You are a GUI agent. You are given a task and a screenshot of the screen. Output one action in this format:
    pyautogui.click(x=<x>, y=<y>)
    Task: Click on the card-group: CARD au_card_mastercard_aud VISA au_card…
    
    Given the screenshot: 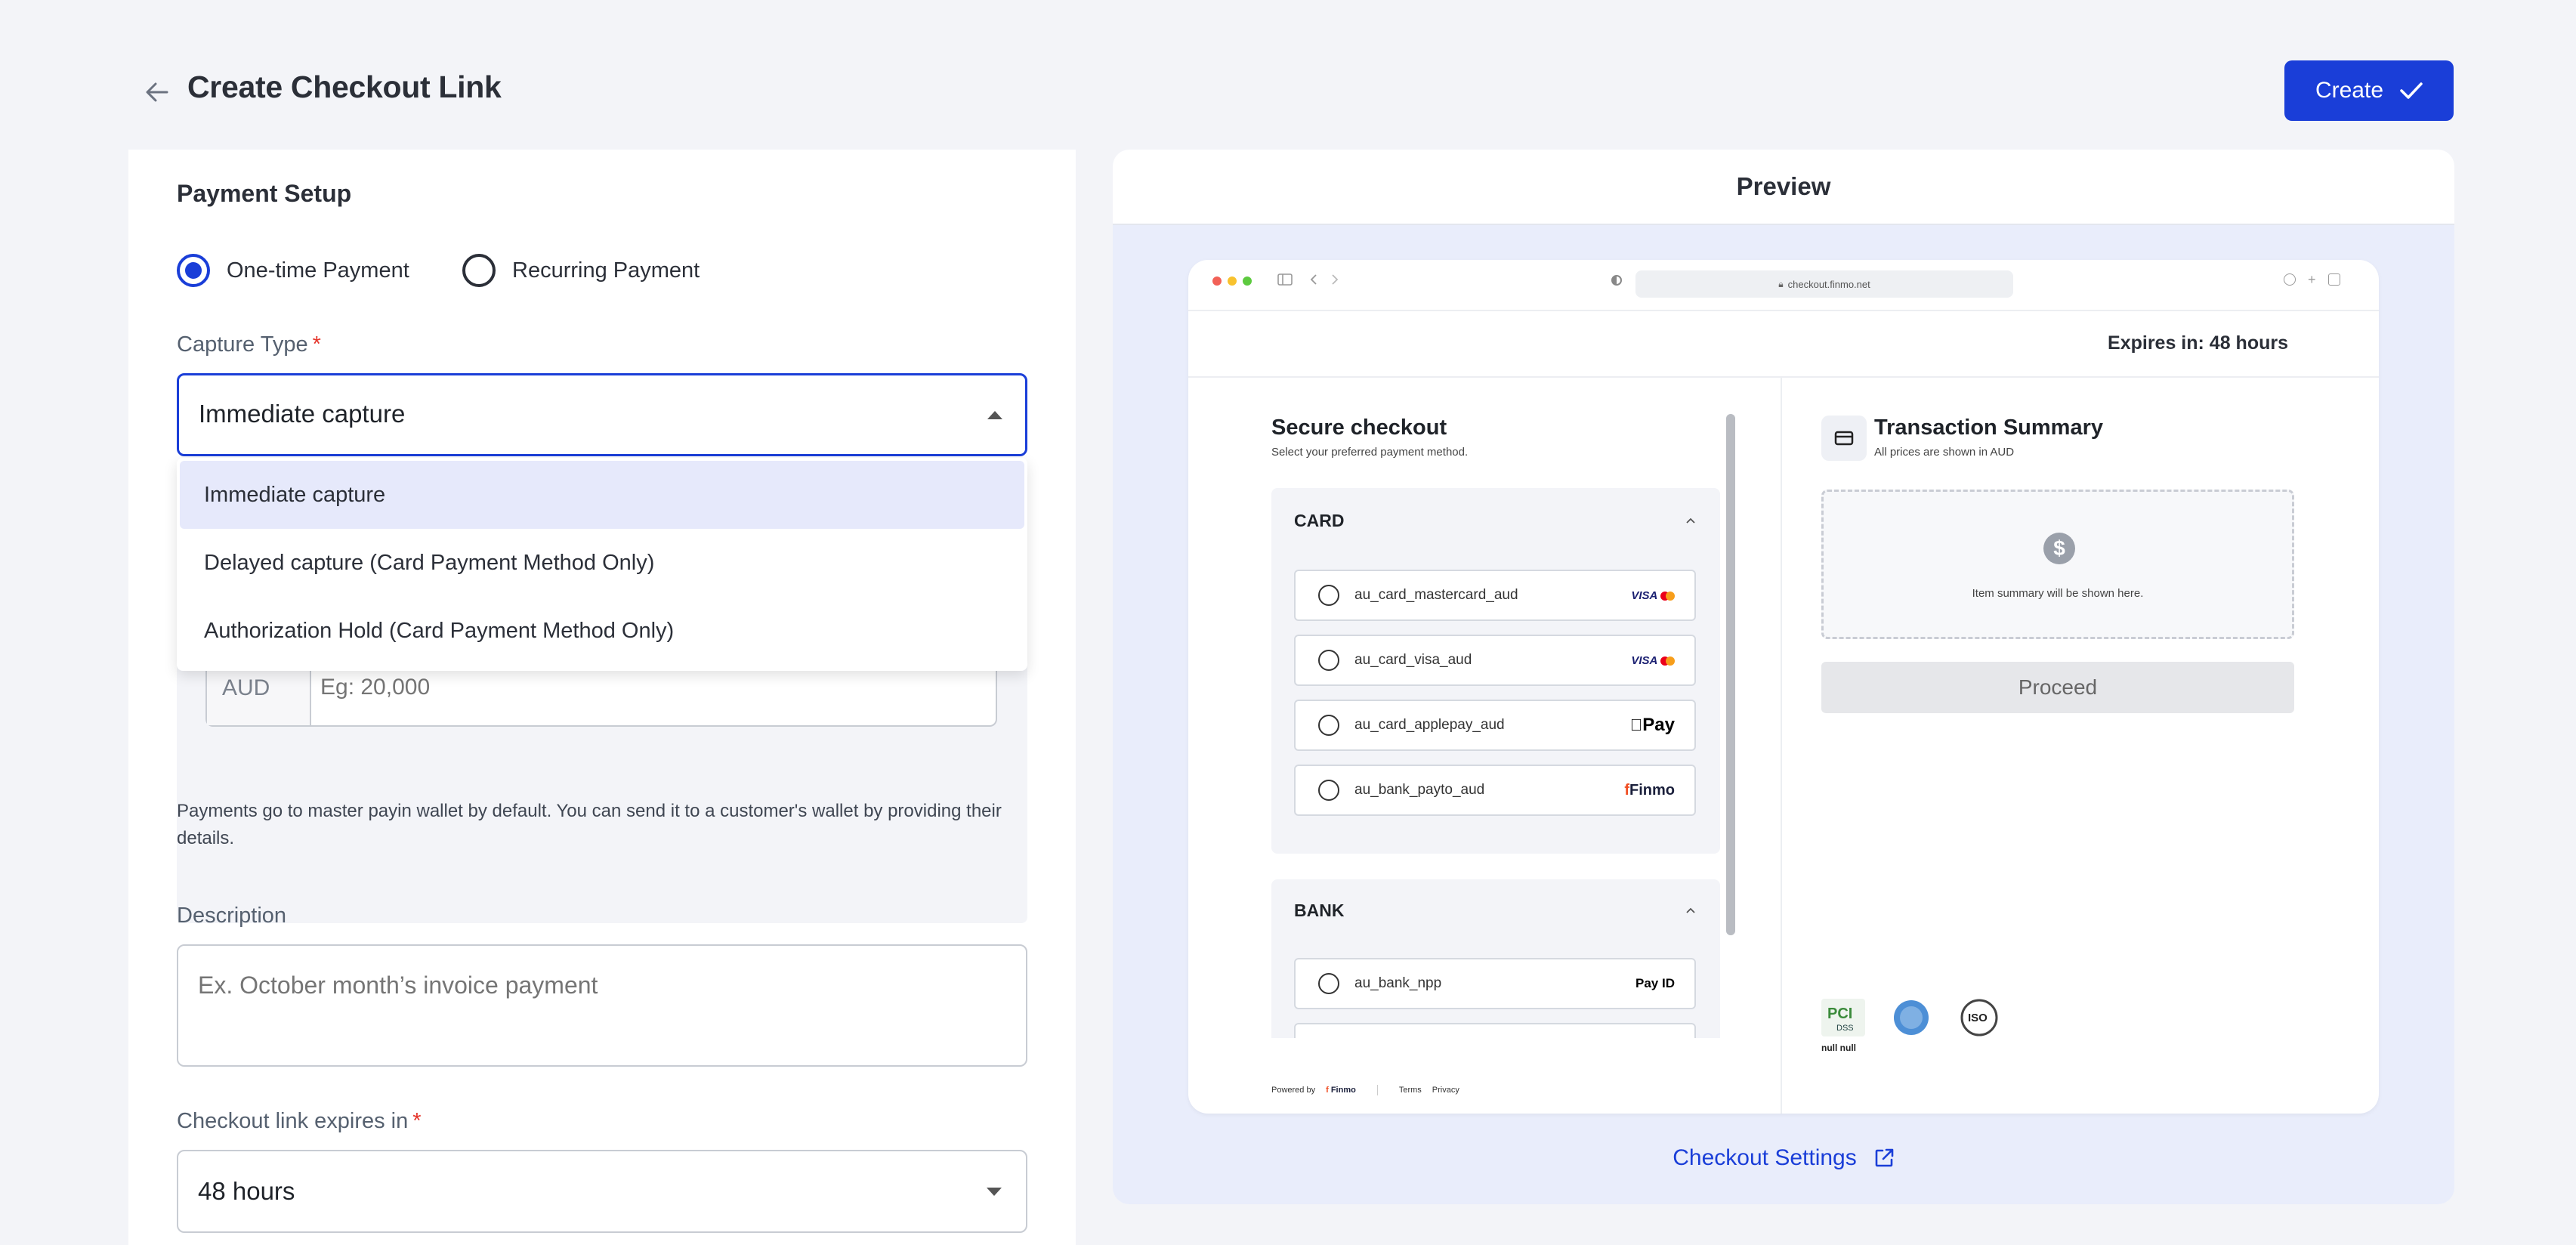 What is the action you would take?
    pyautogui.click(x=1495, y=671)
    